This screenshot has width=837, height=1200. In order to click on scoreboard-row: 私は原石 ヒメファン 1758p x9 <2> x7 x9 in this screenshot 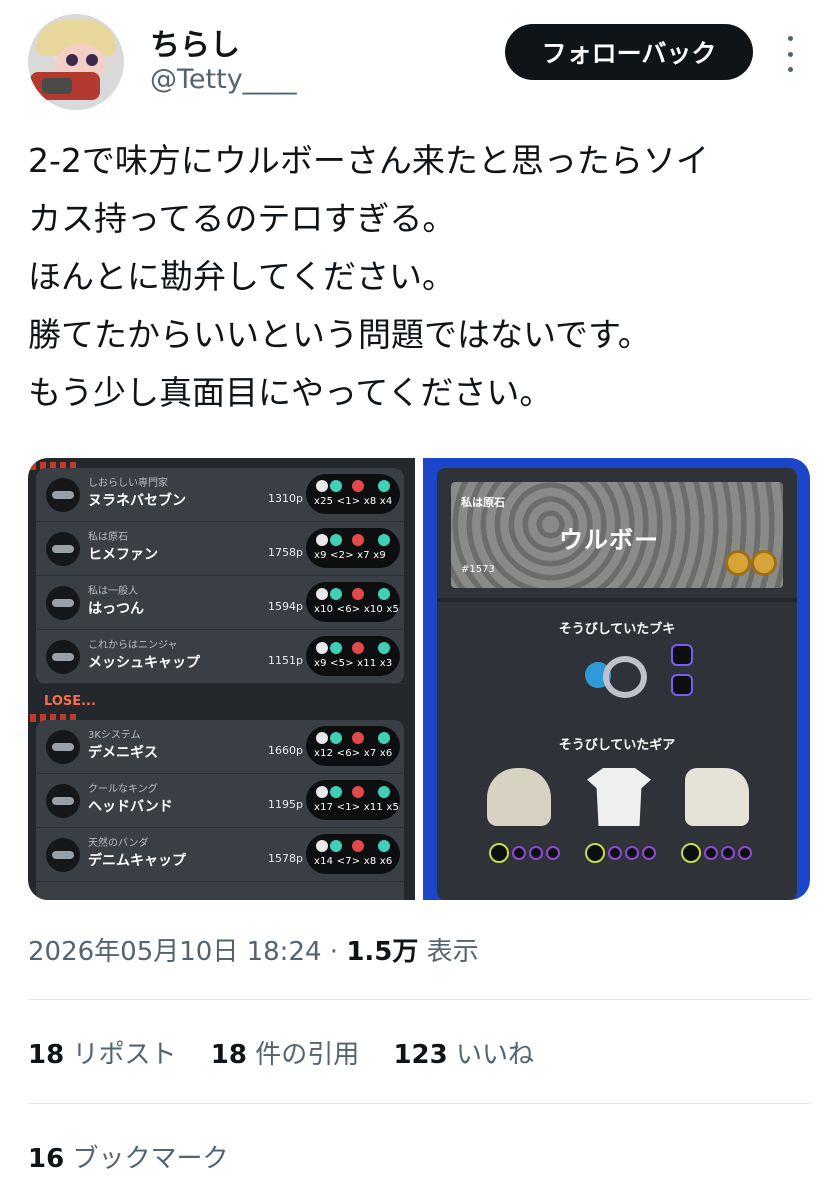, I will do `click(220, 549)`.